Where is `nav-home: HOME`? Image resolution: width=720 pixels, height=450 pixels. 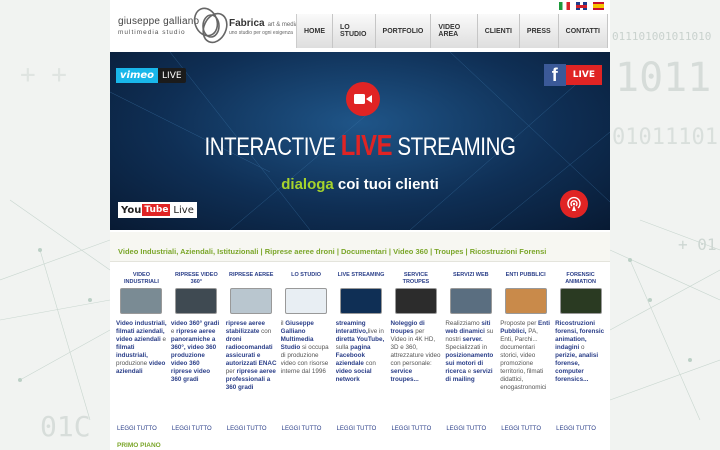
nav-home: HOME is located at coordinates (315, 31).